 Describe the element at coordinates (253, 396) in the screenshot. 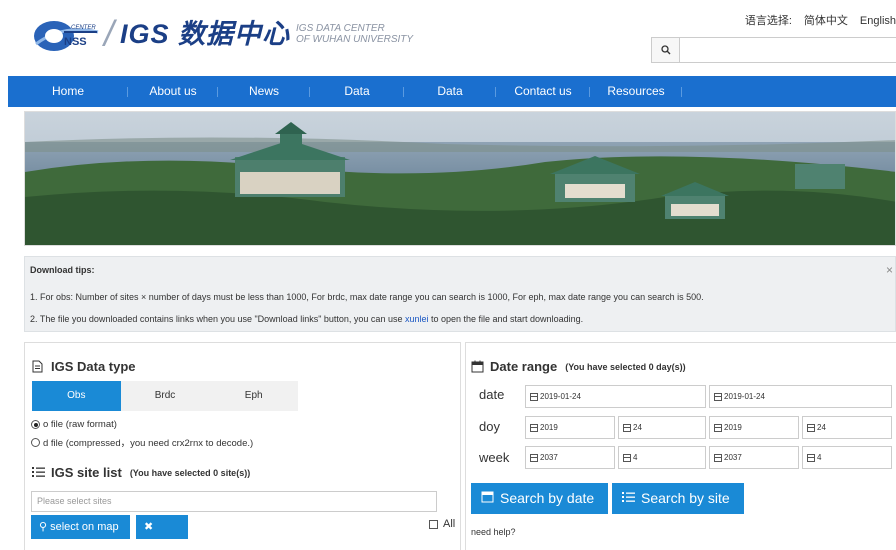

I see `tab-eph: Eph` at that location.